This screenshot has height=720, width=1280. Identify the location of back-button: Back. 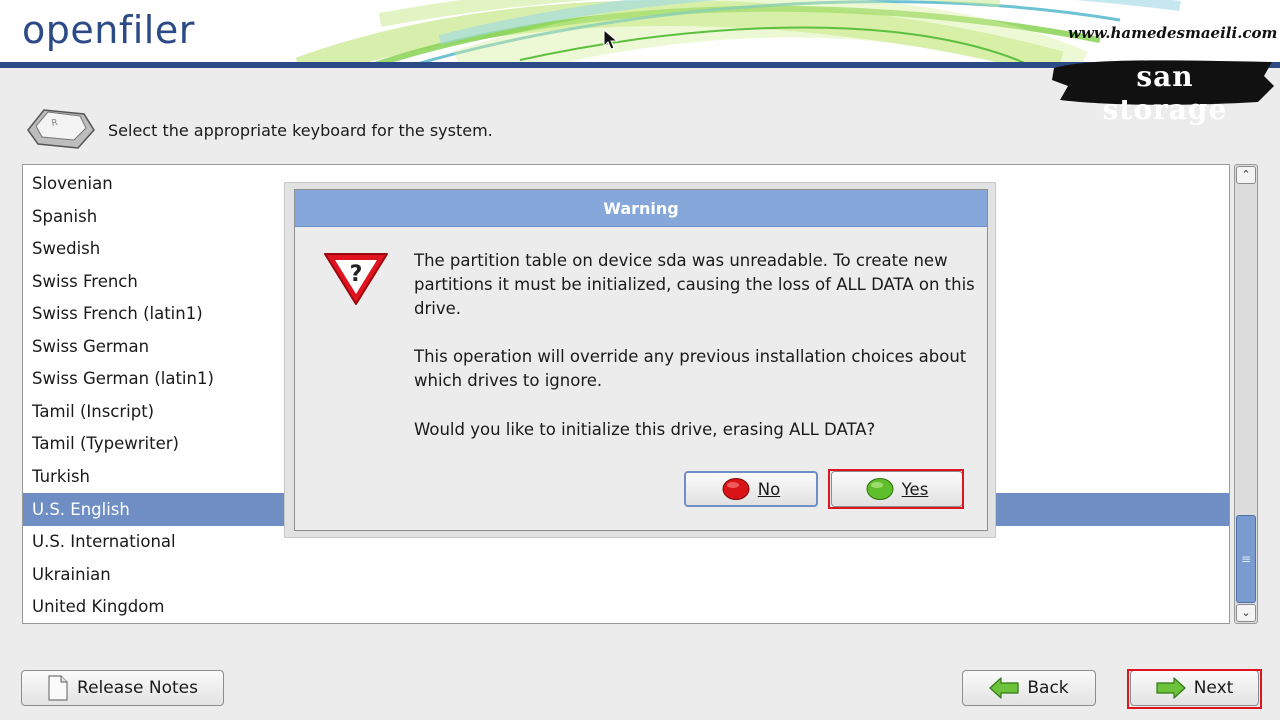
(1029, 688).